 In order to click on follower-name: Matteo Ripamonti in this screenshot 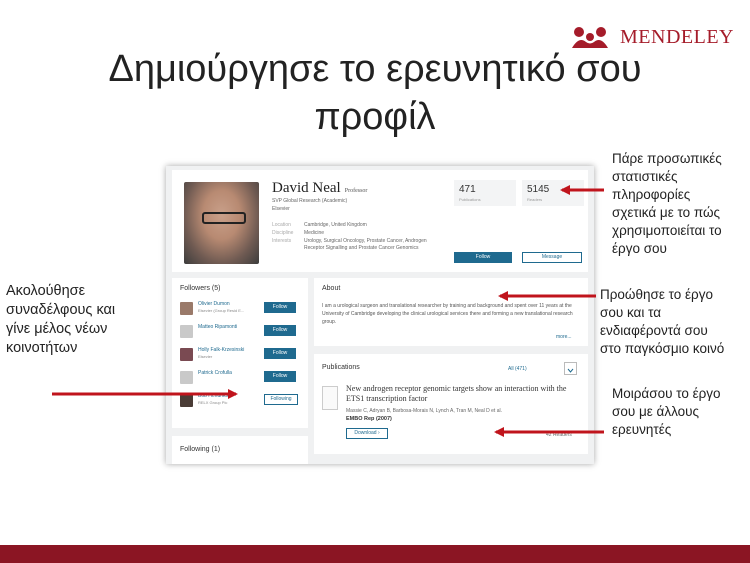, I will do `click(217, 327)`.